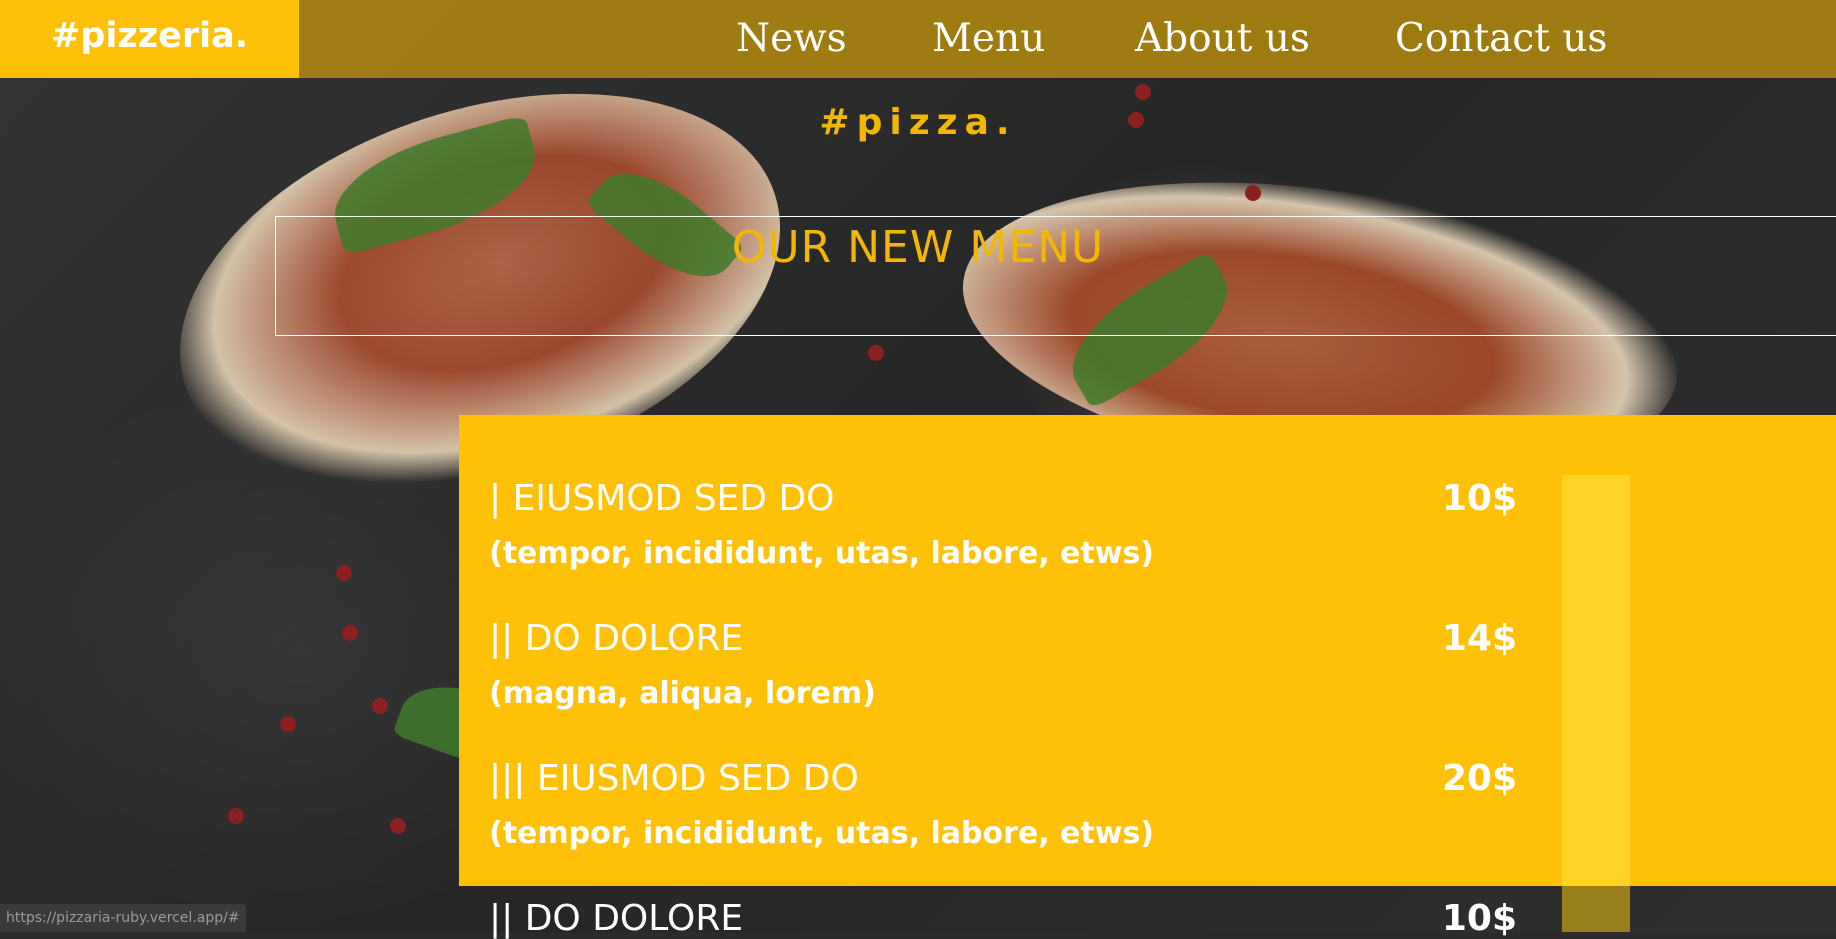 The image size is (1836, 939). Describe the element at coordinates (988, 38) in the screenshot. I see `nav-link-menu: Menu` at that location.